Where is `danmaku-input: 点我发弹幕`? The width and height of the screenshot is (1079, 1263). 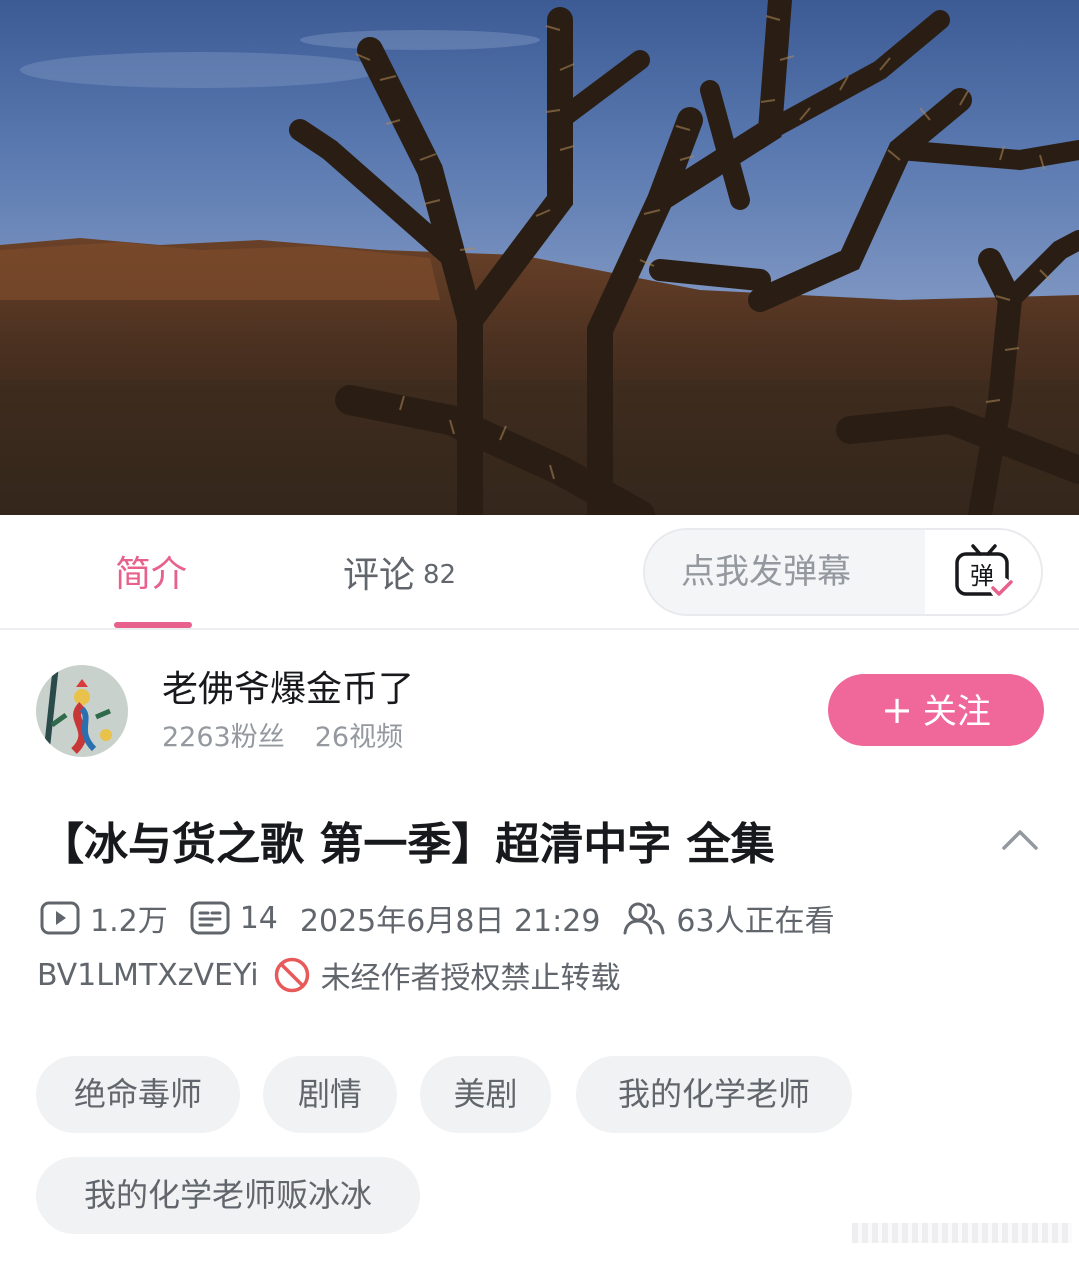
danmaku-input: 点我发弹幕 is located at coordinates (785, 572).